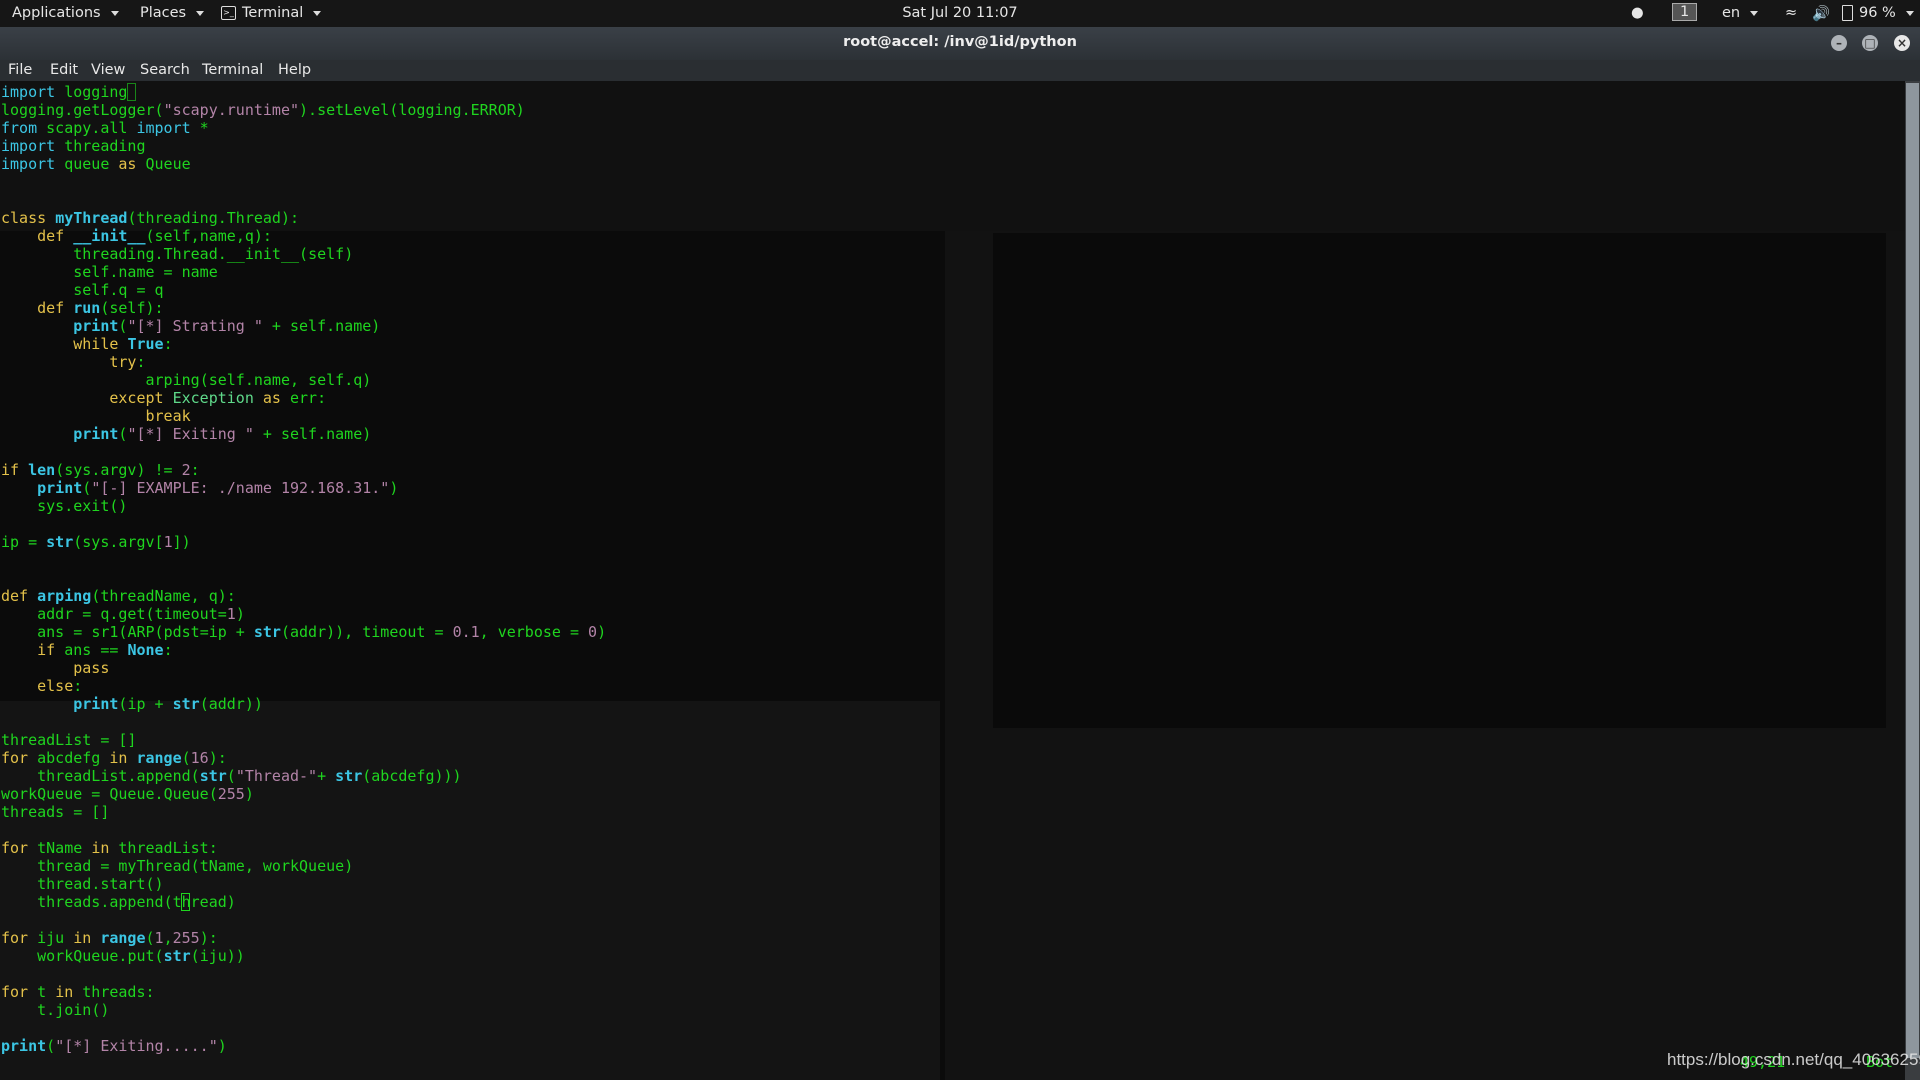  What do you see at coordinates (96, 164) in the screenshot?
I see `code-line: import queue as Queue` at bounding box center [96, 164].